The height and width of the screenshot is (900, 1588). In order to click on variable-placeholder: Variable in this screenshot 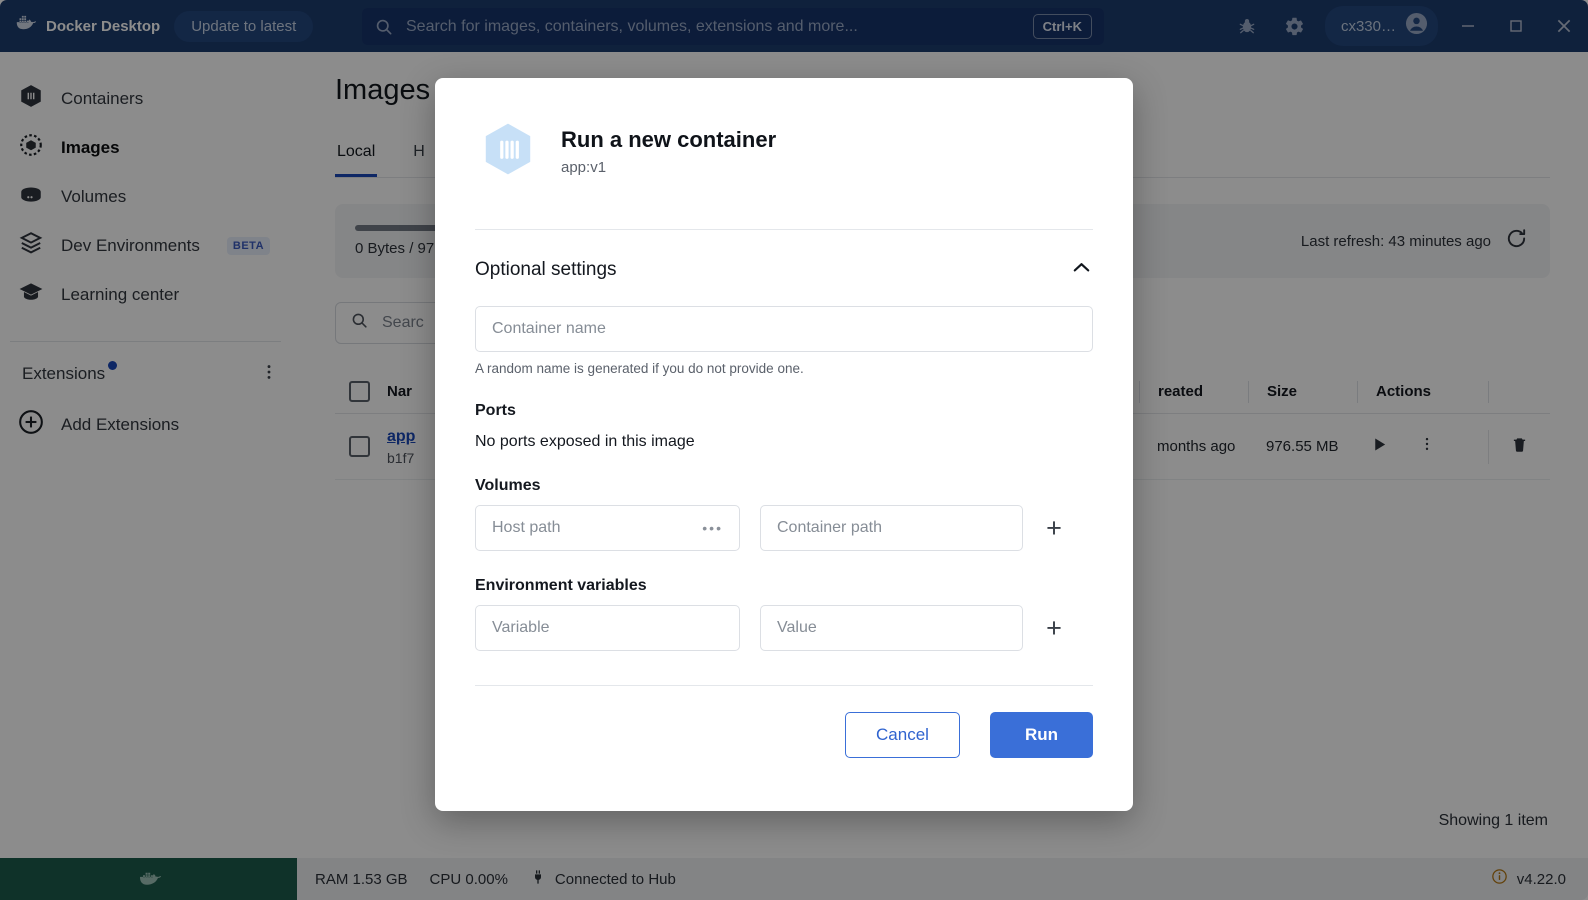, I will do `click(521, 627)`.